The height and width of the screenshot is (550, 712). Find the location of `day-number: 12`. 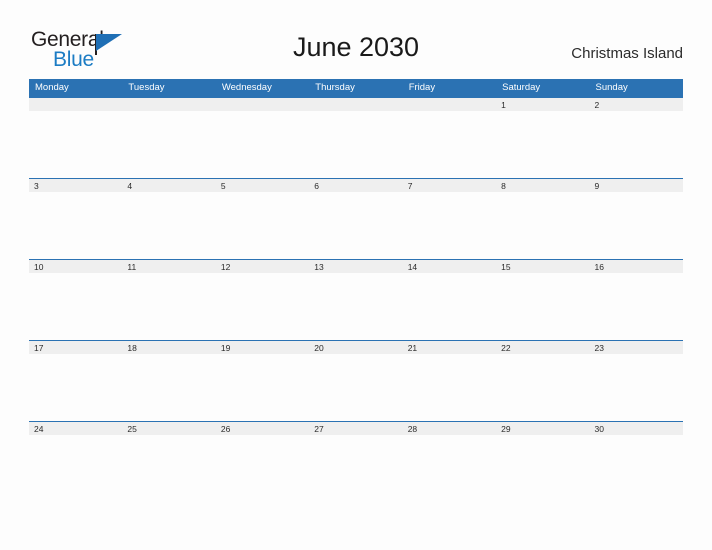

day-number: 12 is located at coordinates (225, 267).